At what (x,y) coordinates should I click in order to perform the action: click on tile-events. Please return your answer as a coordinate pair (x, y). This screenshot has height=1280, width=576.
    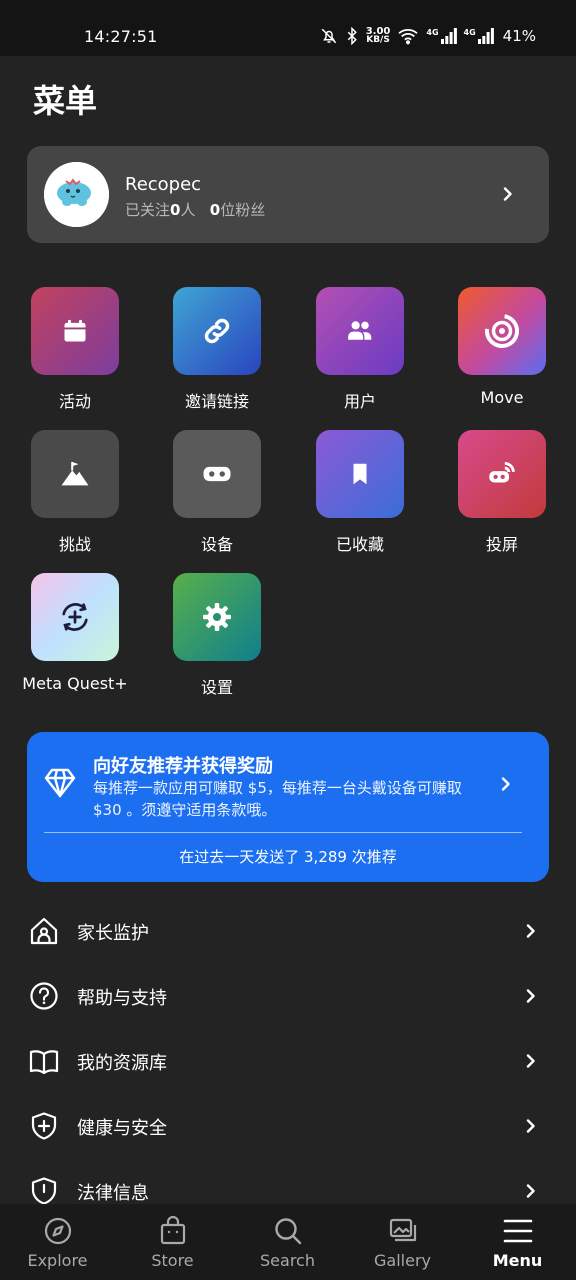
    Looking at the image, I should click on (75, 331).